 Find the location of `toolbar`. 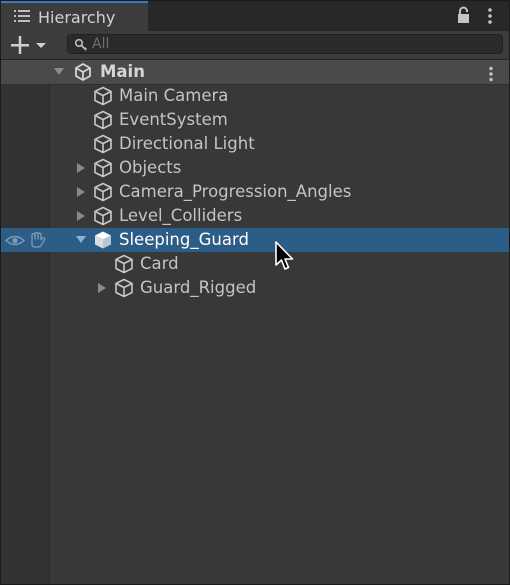

toolbar is located at coordinates (255, 45).